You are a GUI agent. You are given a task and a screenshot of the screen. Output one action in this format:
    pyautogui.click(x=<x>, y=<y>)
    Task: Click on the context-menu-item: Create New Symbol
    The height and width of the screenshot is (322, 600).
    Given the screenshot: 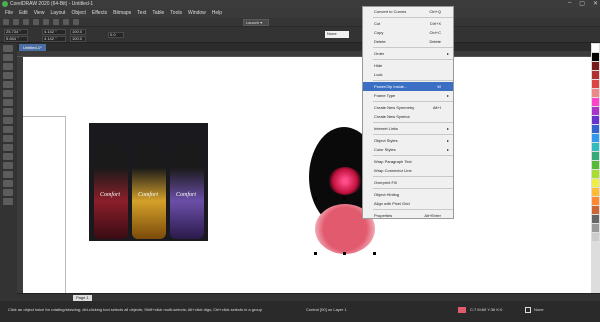 What is the action you would take?
    pyautogui.click(x=408, y=116)
    